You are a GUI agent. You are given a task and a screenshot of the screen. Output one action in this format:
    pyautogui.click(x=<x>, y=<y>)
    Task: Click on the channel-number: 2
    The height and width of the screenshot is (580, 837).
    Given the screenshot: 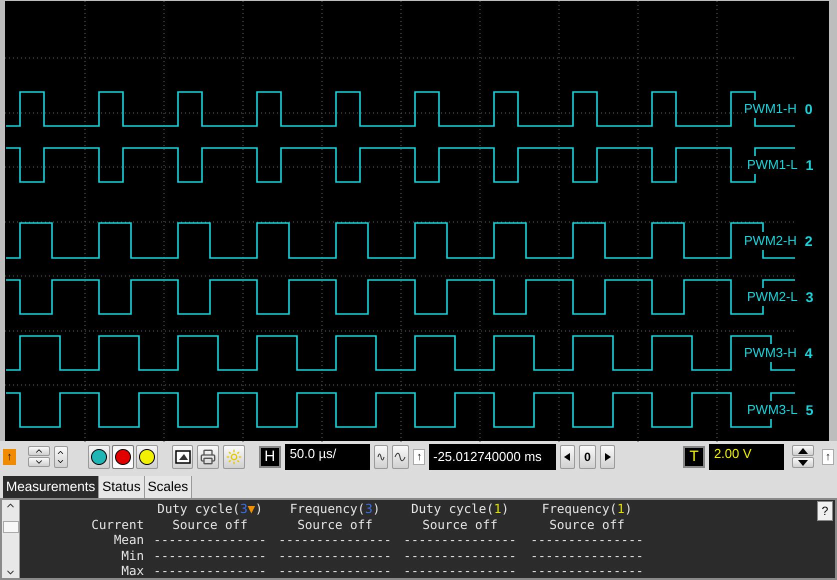 What is the action you would take?
    pyautogui.click(x=808, y=241)
    